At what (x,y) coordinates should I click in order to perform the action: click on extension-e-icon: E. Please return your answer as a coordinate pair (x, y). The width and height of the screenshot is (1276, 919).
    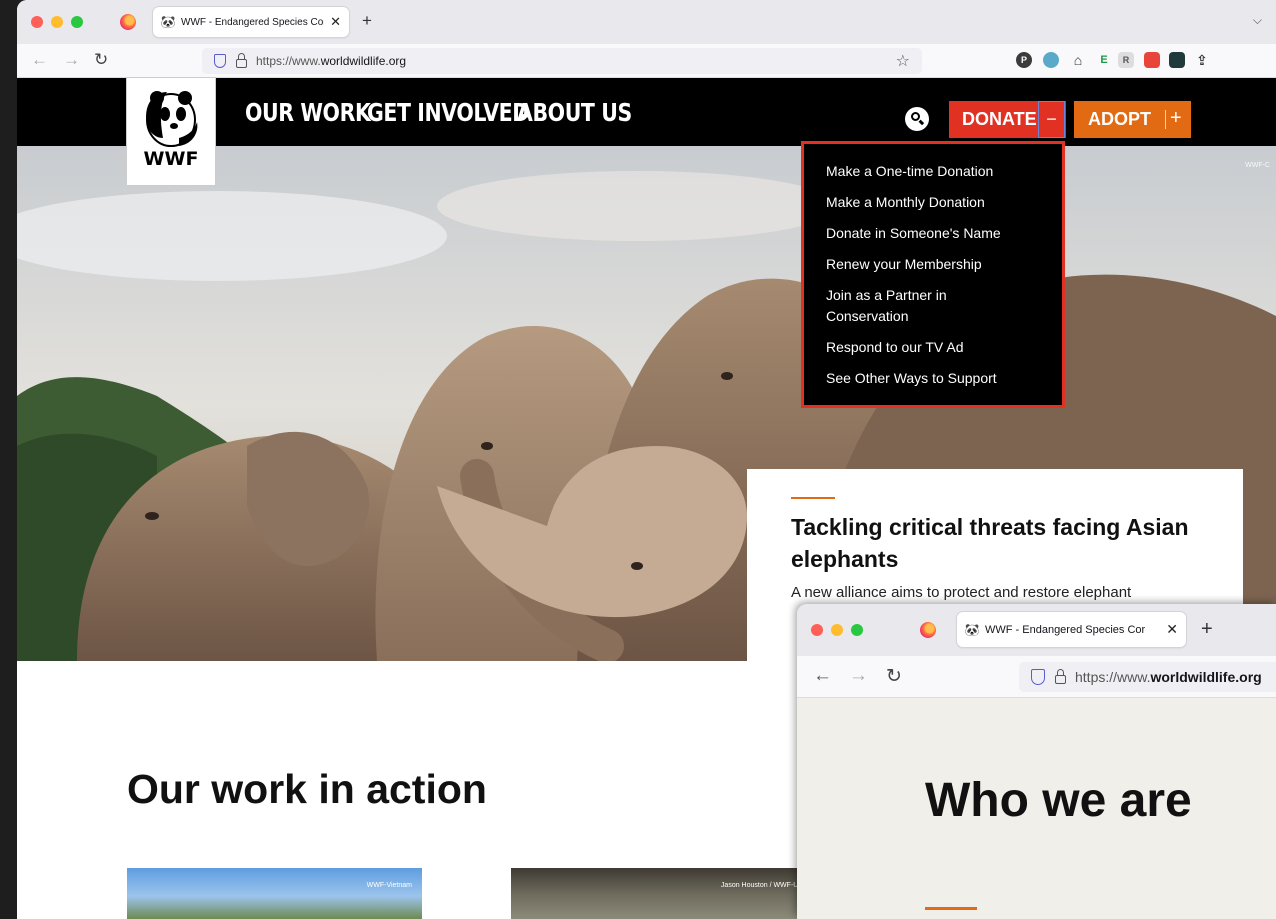
    Looking at the image, I should click on (1104, 60).